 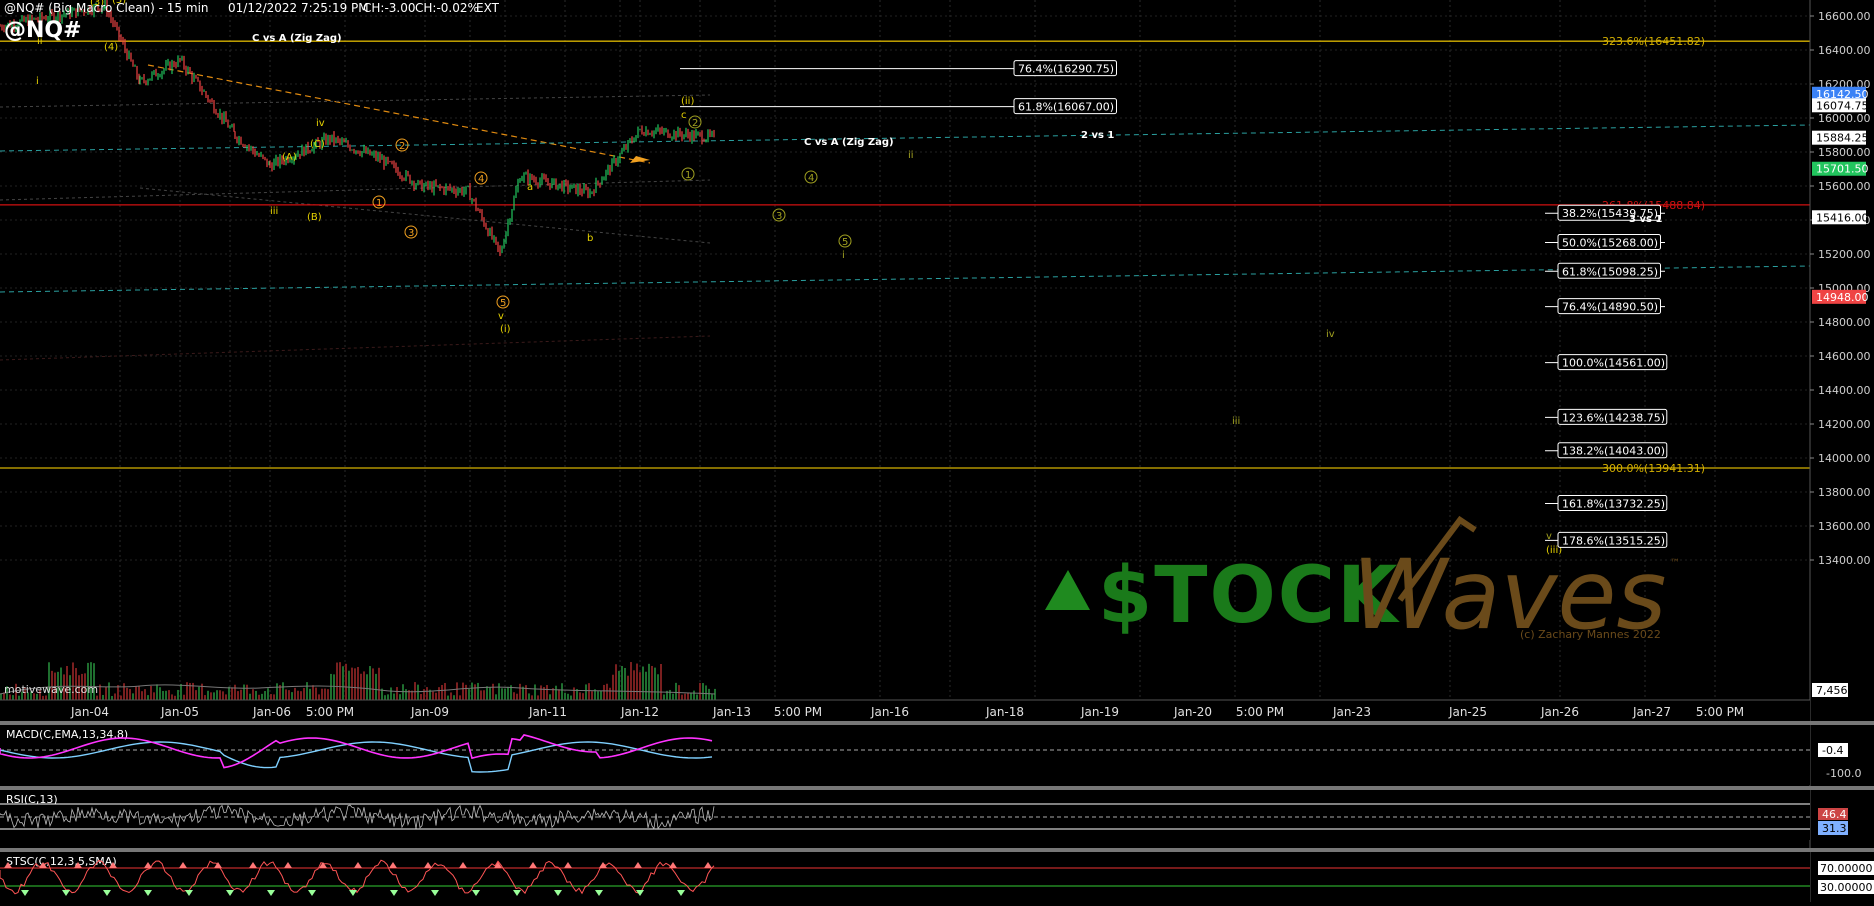 I want to click on y-tick-label: 15800.00, so click(x=1844, y=152).